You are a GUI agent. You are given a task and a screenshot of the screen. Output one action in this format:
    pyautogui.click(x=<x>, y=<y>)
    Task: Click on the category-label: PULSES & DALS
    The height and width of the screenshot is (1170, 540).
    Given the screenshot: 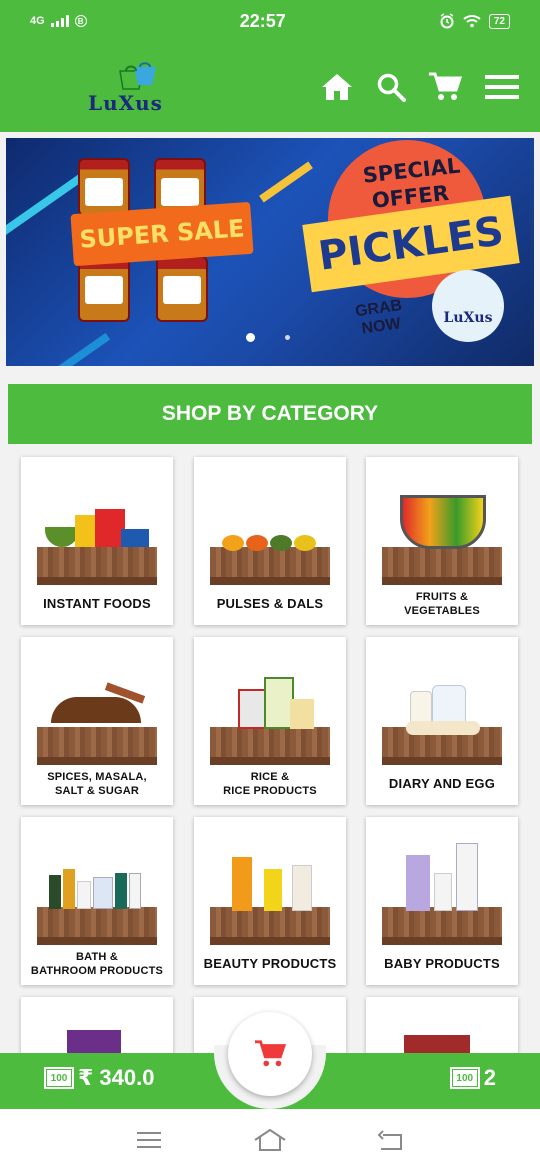 What is the action you would take?
    pyautogui.click(x=270, y=604)
    